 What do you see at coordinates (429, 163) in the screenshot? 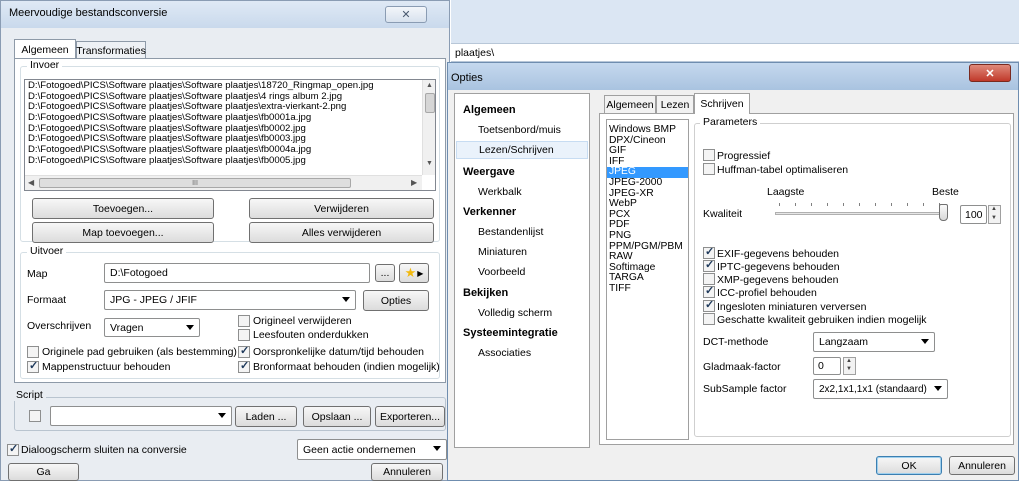
I see `scroll-down-icon: ▼` at bounding box center [429, 163].